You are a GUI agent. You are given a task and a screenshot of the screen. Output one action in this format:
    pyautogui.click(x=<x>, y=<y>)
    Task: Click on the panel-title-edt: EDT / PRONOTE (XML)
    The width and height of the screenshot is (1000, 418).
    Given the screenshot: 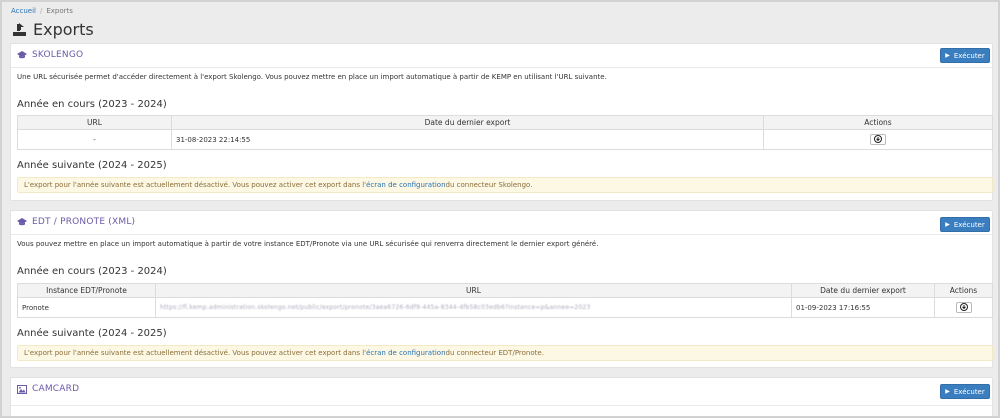 What is the action you would take?
    pyautogui.click(x=76, y=222)
    